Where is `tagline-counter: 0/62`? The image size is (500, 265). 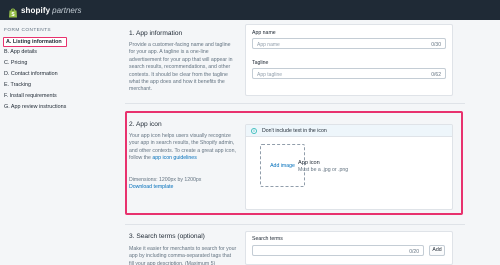 tagline-counter: 0/62 is located at coordinates (436, 74).